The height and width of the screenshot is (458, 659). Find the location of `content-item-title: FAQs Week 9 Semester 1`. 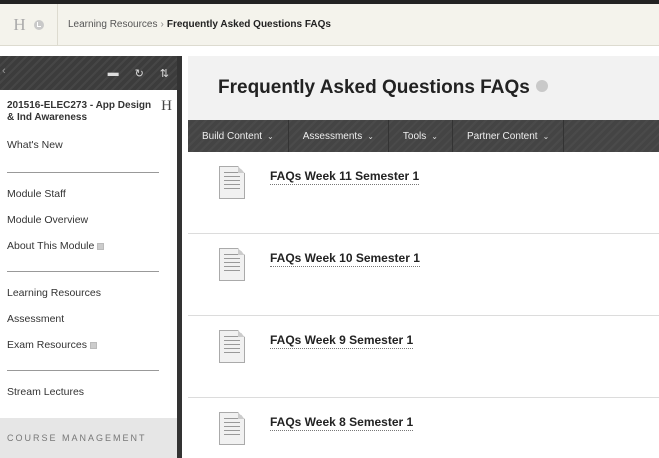

content-item-title: FAQs Week 9 Semester 1 is located at coordinates (342, 341).